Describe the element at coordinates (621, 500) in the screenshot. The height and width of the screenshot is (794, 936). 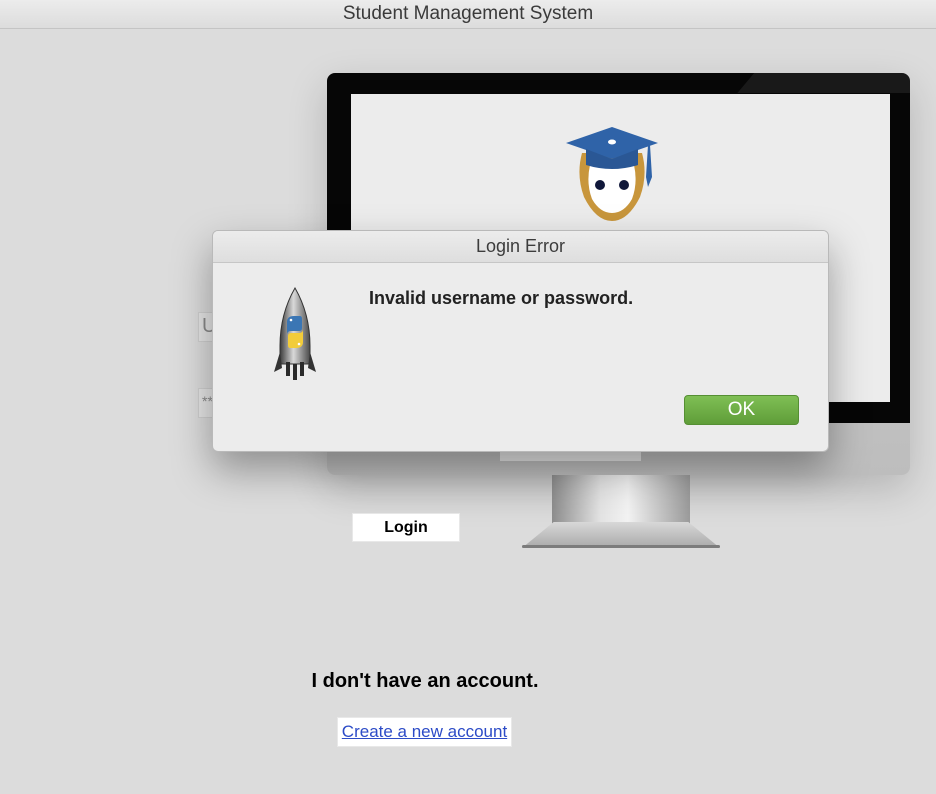
I see `imac-stand` at that location.